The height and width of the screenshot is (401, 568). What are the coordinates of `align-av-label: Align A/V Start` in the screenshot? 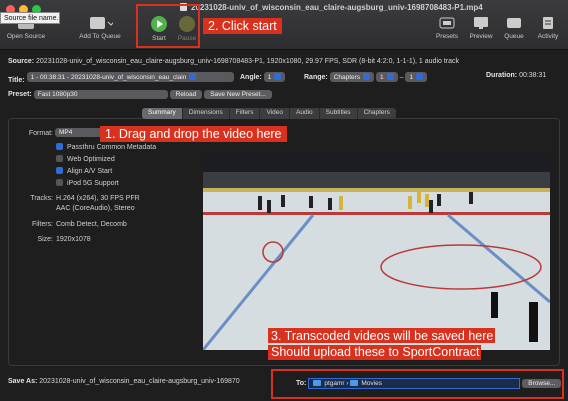 It's located at (90, 171).